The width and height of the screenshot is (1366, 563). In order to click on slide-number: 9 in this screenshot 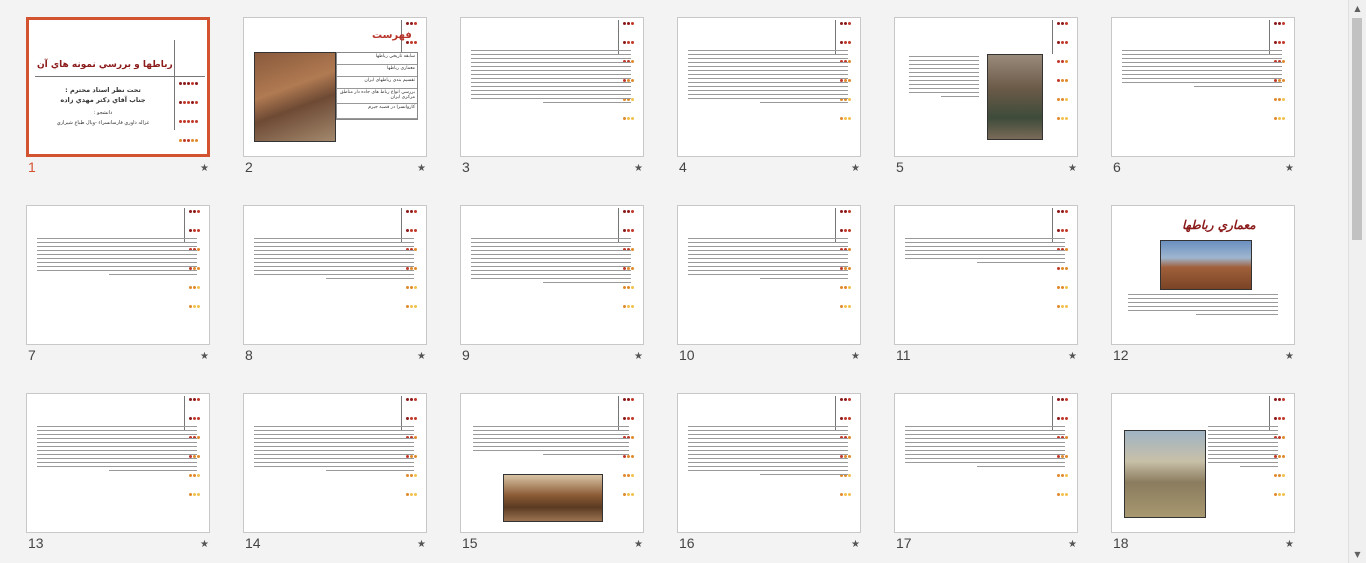, I will do `click(466, 355)`.